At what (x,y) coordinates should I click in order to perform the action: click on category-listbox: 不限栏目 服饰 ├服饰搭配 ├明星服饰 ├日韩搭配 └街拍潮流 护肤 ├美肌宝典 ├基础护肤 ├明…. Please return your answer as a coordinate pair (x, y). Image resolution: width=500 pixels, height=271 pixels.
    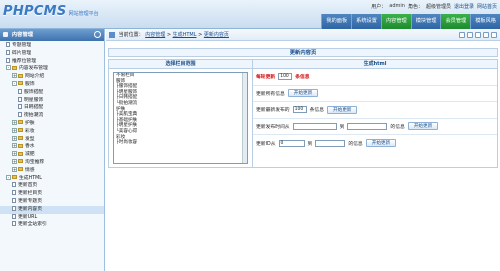
    Looking at the image, I should click on (180, 118).